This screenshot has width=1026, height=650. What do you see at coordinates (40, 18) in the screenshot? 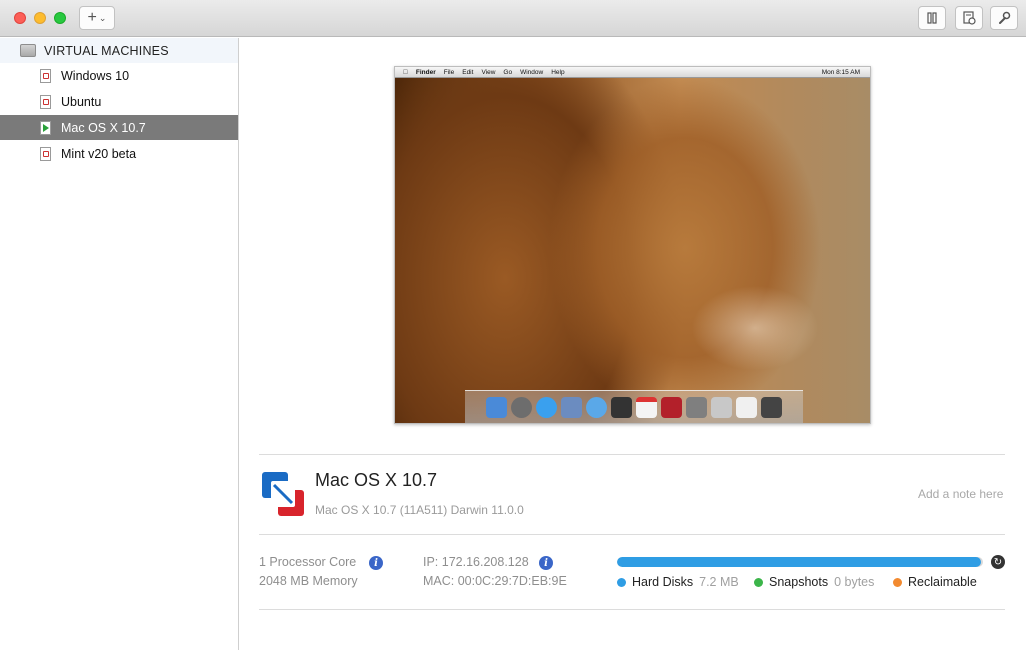
I see `minimize-window-button` at bounding box center [40, 18].